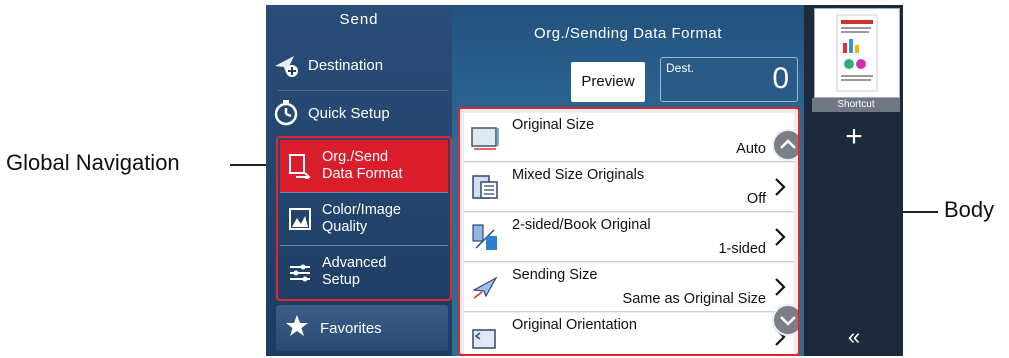  Describe the element at coordinates (854, 337) in the screenshot. I see `collapse-panel-button: «` at that location.